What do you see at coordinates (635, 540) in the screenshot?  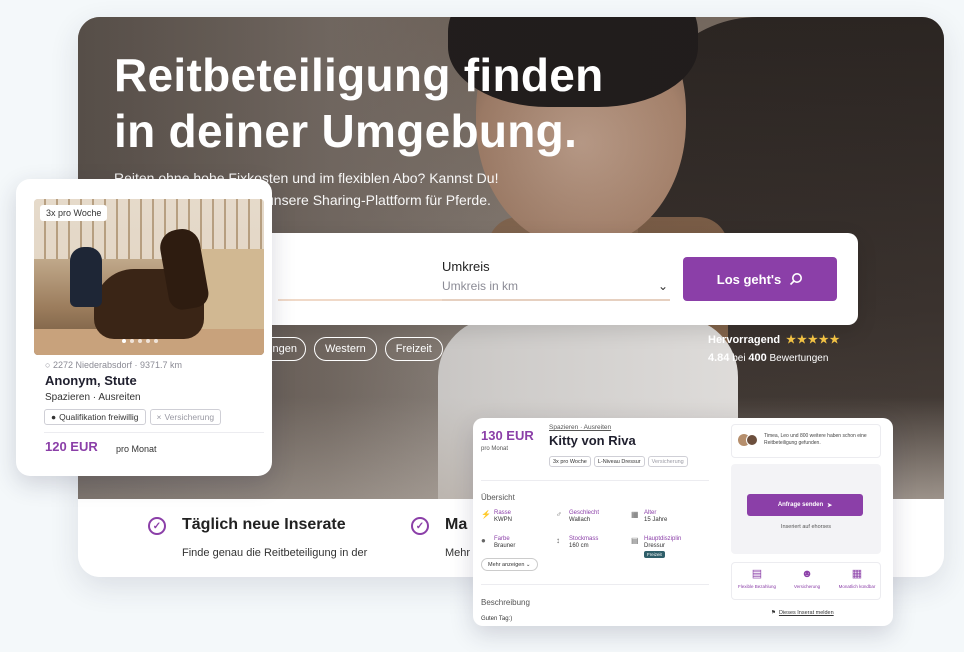 I see `document-icon: ▤` at bounding box center [635, 540].